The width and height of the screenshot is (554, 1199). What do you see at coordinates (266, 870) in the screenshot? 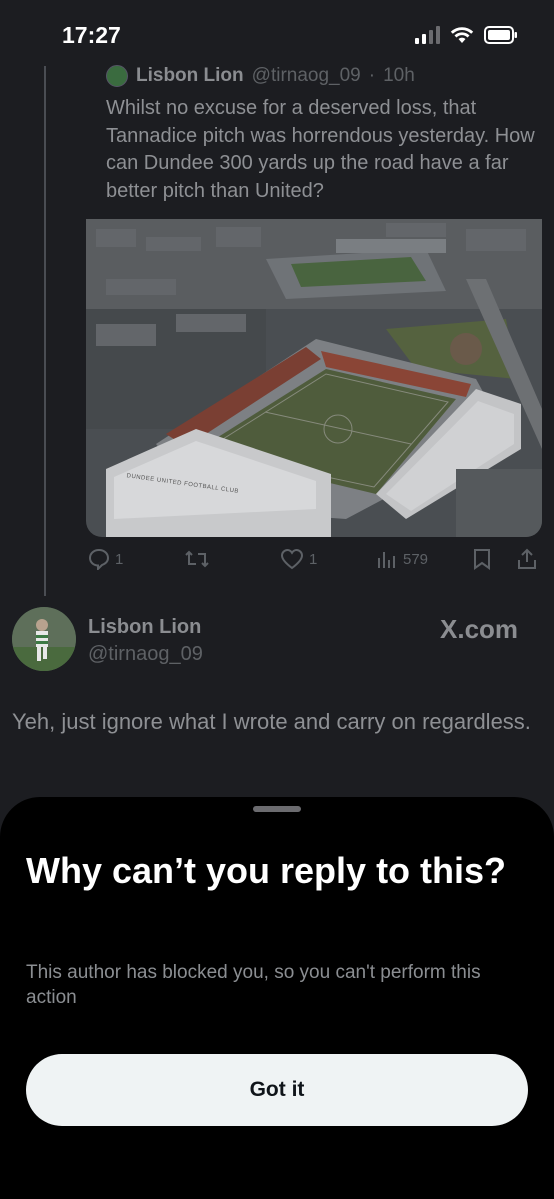
I see `sheet-title: Why can’t you reply to this?` at bounding box center [266, 870].